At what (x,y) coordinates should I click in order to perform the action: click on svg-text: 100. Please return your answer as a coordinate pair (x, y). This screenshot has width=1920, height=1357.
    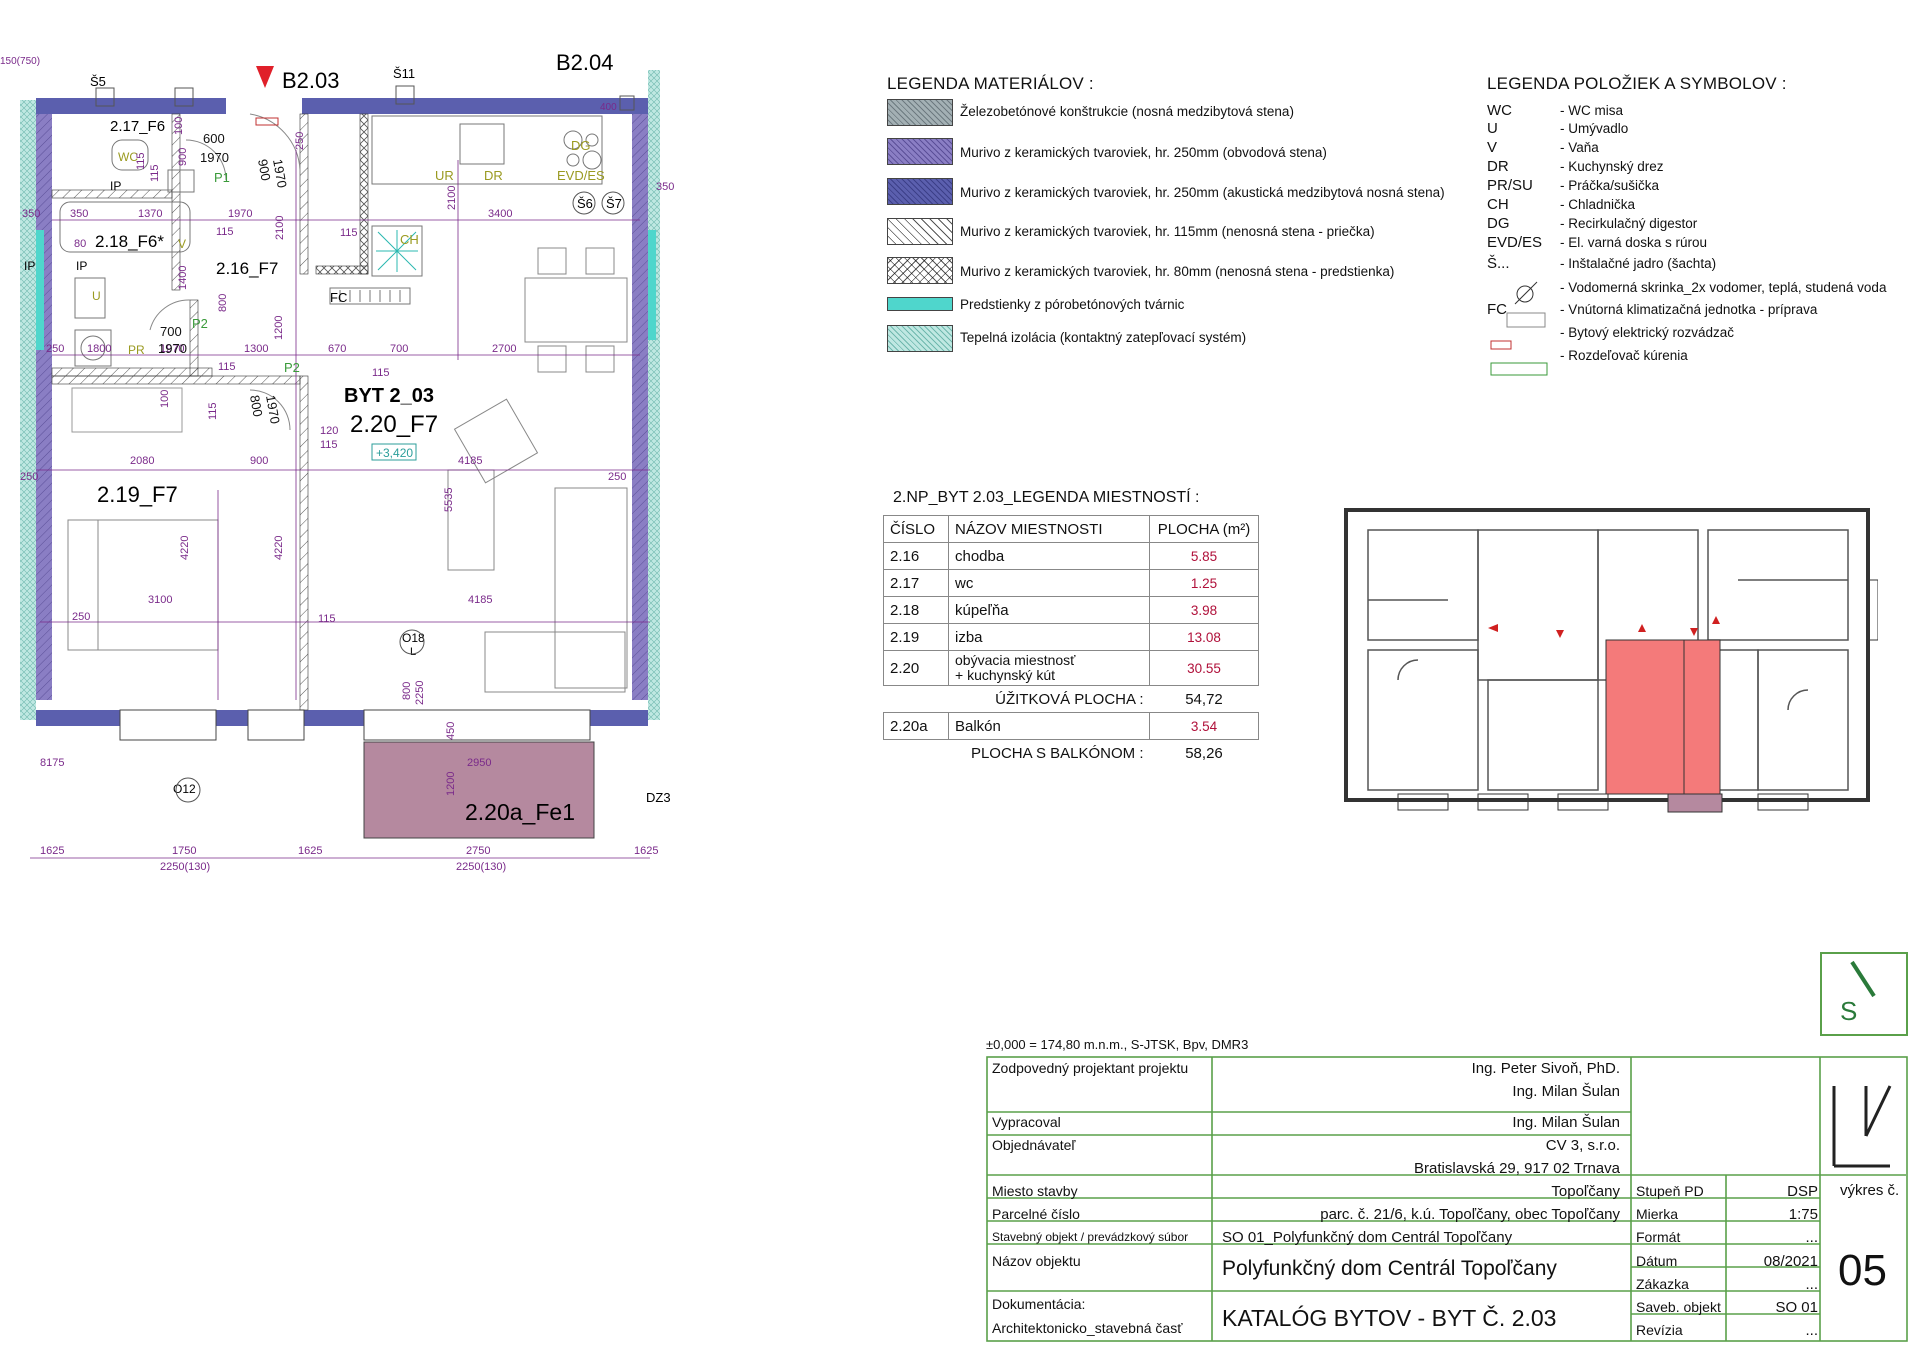
    Looking at the image, I should click on (179, 126).